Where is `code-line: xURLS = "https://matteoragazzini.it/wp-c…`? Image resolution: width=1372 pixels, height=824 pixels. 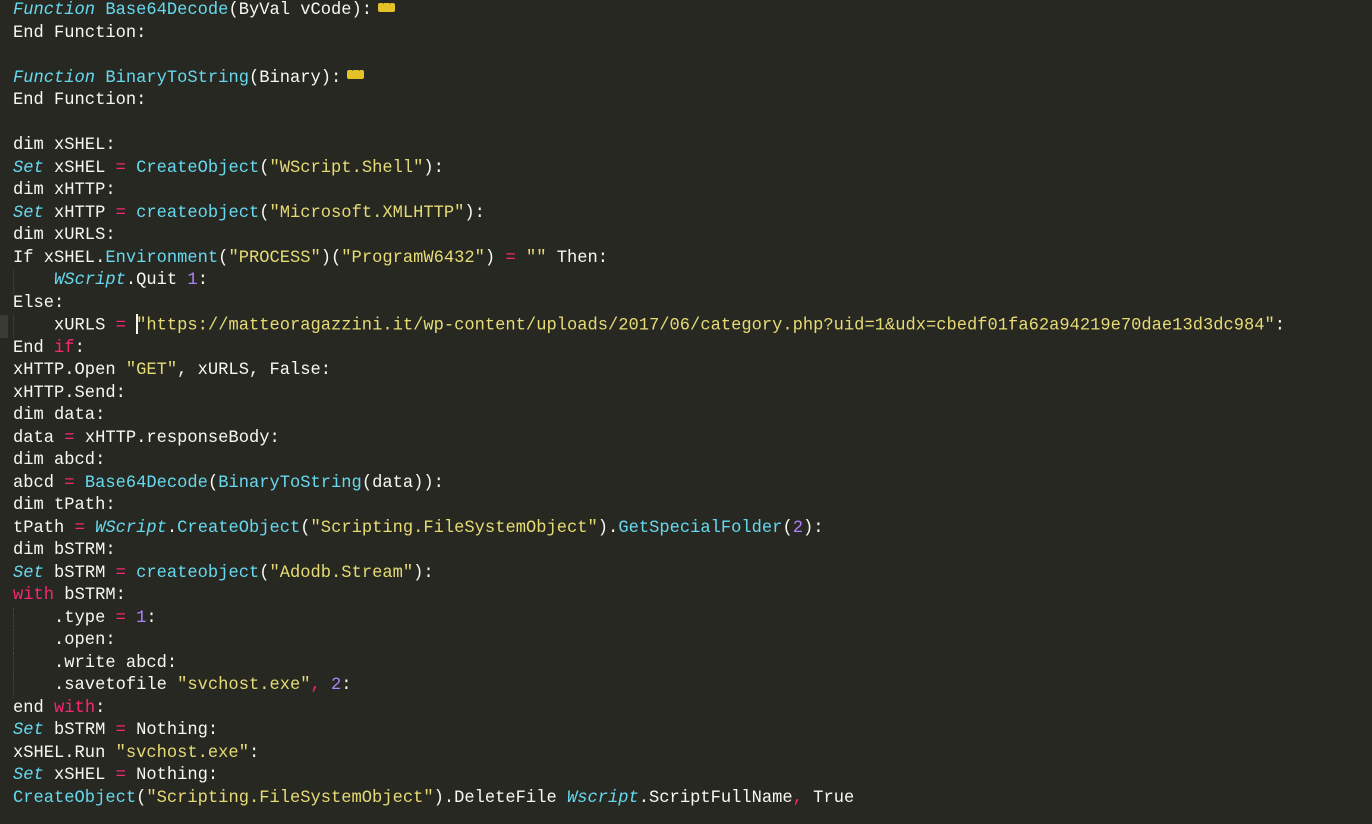 code-line: xURLS = "https://matteoragazzini.it/wp-c… is located at coordinates (686, 326).